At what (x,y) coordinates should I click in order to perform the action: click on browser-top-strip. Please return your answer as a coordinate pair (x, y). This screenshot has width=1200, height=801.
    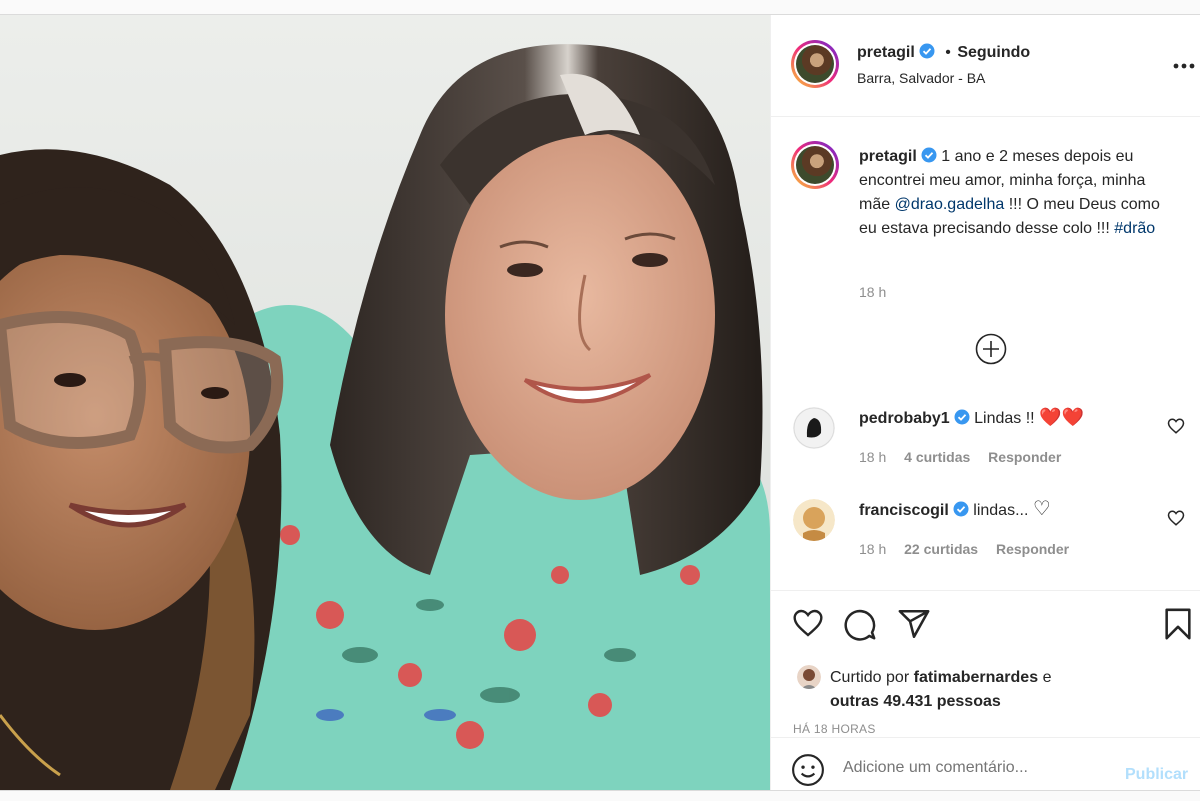
    Looking at the image, I should click on (600, 7).